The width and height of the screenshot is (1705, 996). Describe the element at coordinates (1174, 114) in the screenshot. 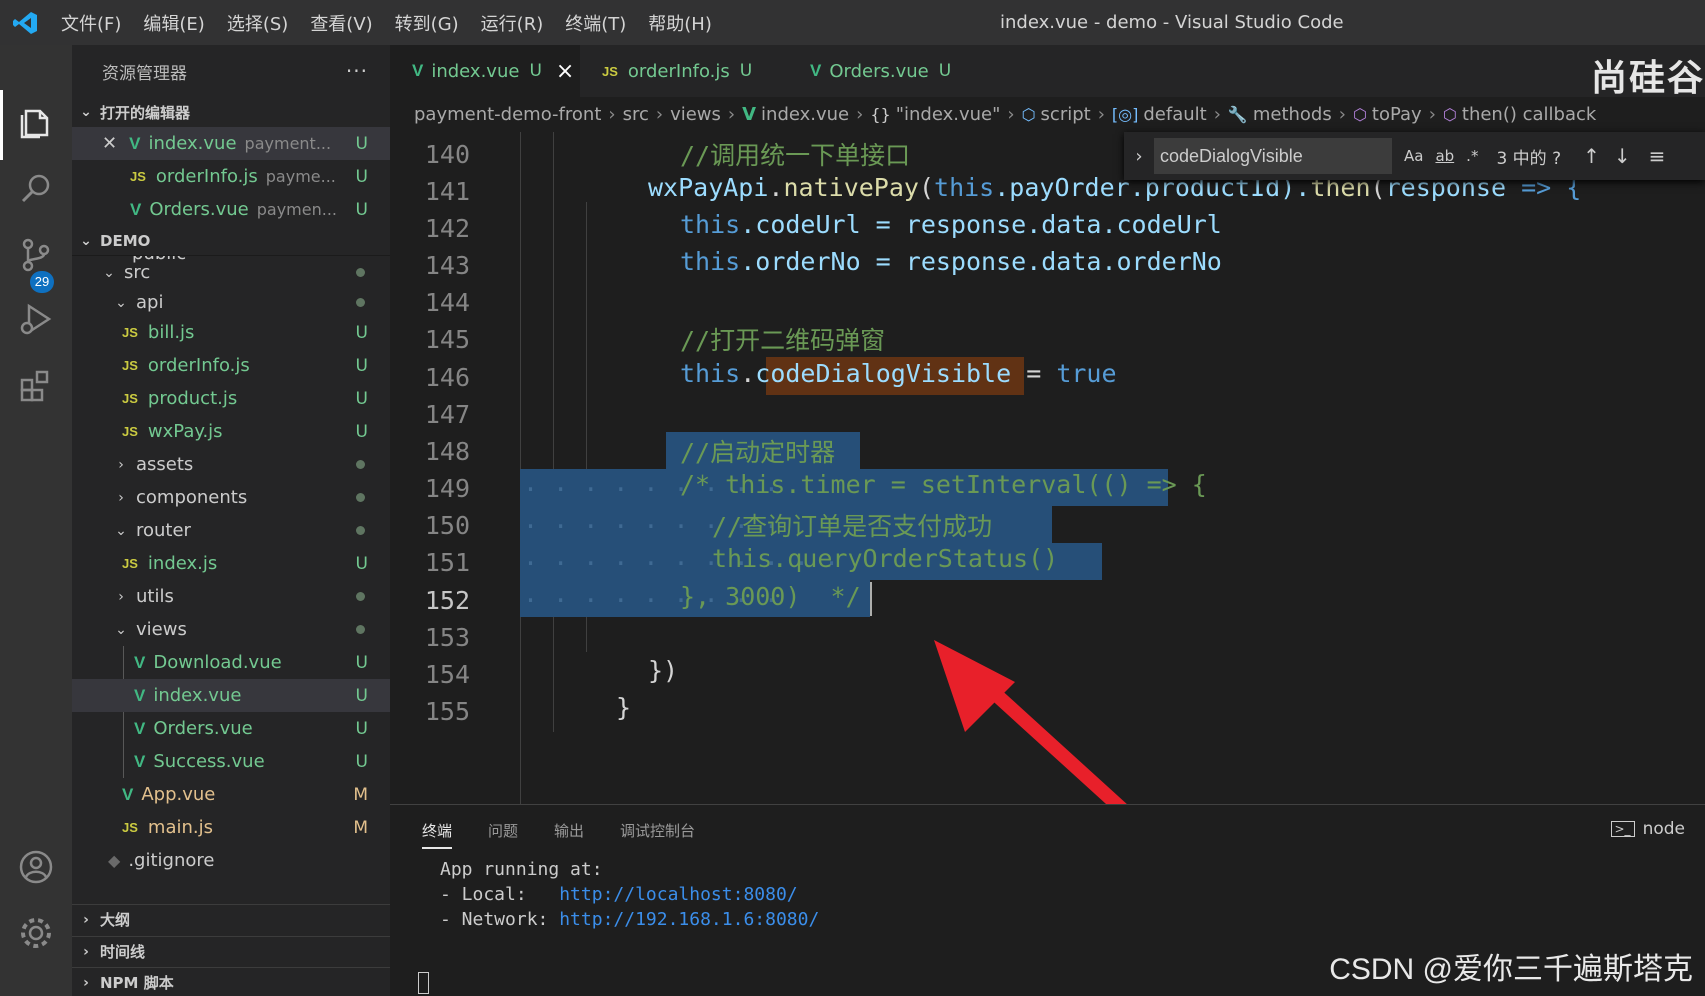

I see `breadcrumb-default: default` at that location.